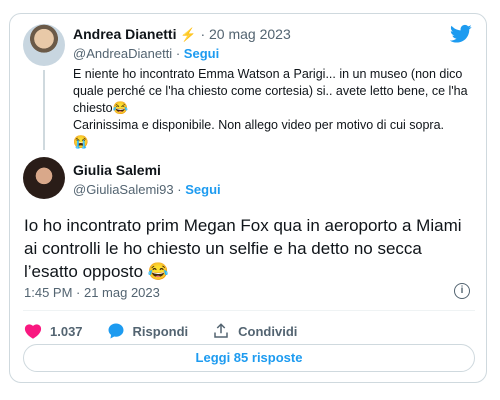 The image size is (500, 400). Describe the element at coordinates (188, 34) in the screenshot. I see `verified-emoji: ⚡` at that location.